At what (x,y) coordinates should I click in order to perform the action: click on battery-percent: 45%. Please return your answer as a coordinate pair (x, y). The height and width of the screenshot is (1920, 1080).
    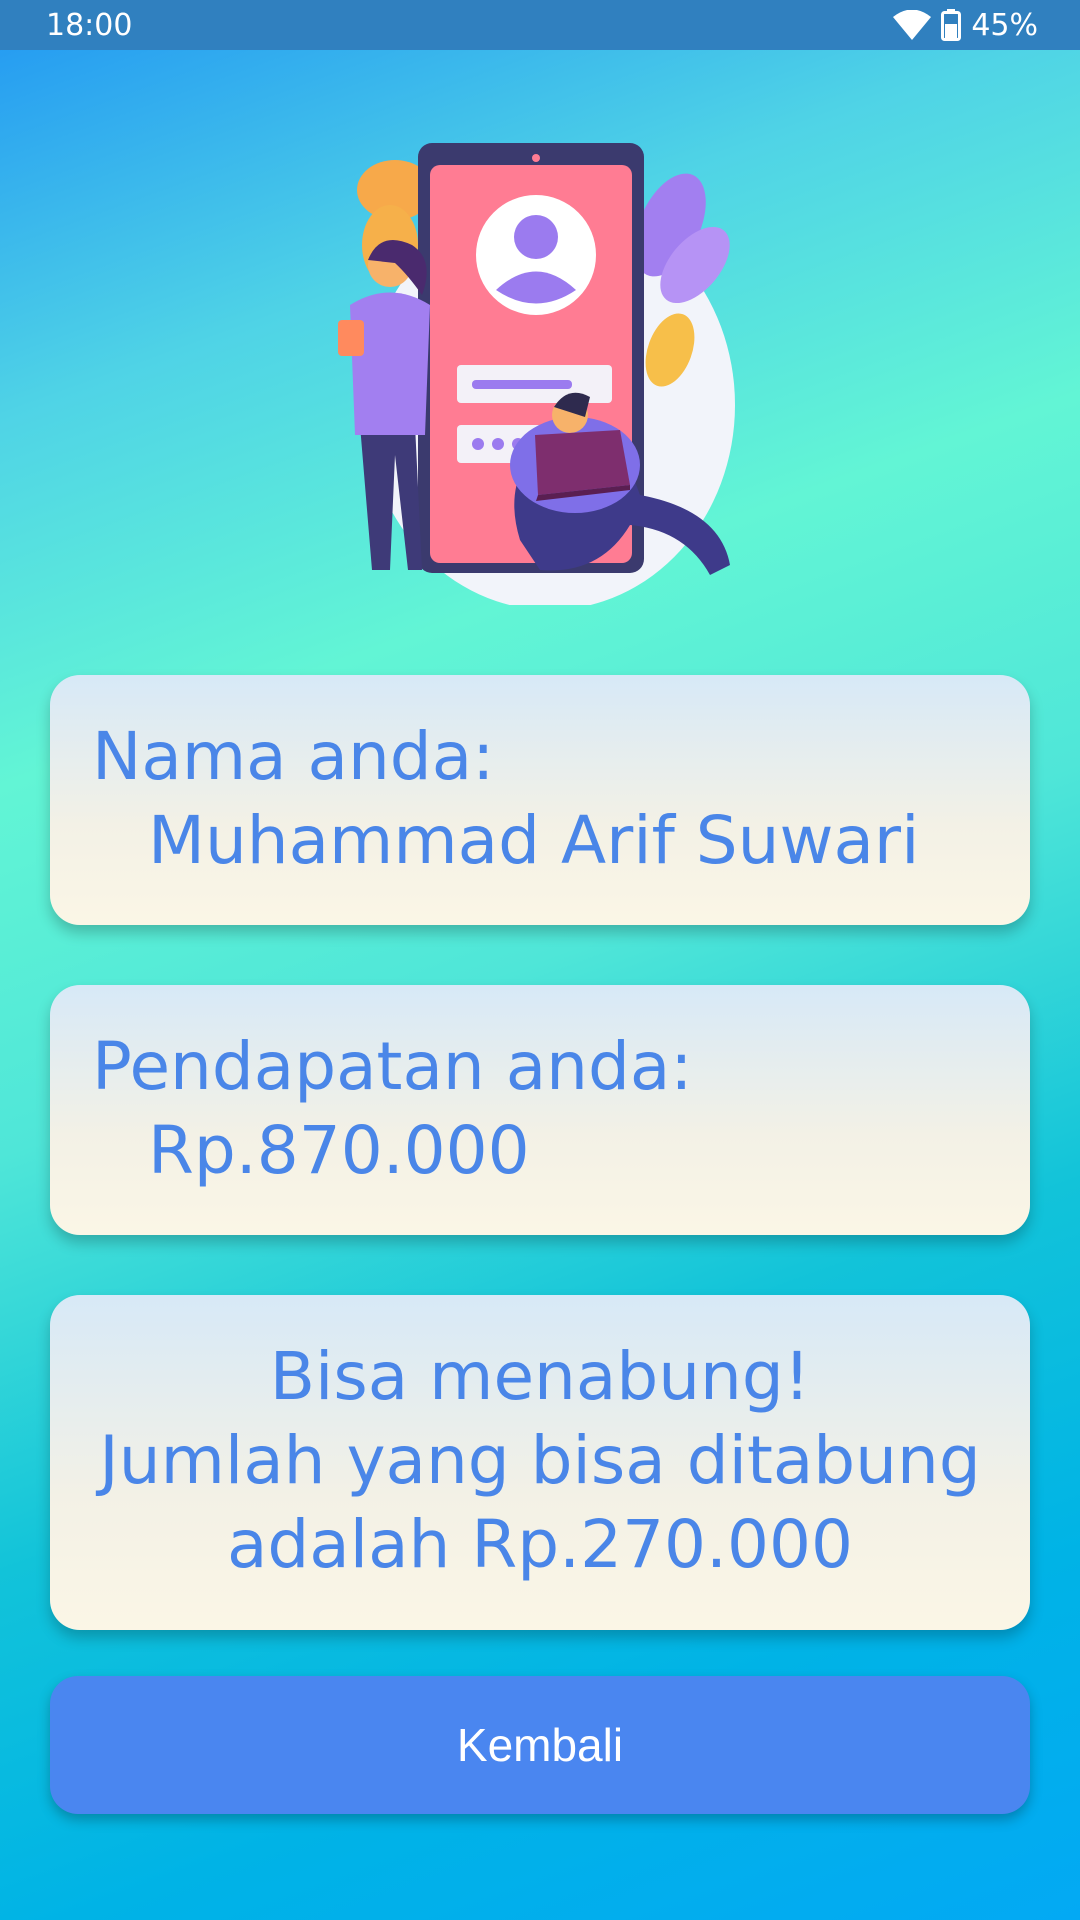
    Looking at the image, I should click on (1004, 25).